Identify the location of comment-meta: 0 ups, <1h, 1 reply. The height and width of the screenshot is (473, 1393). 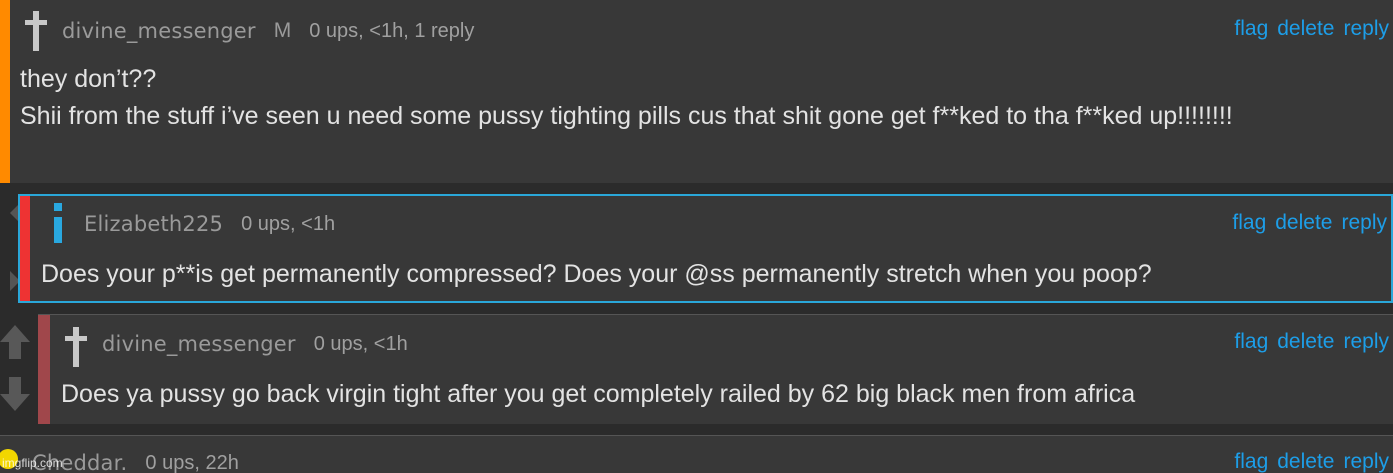
(392, 30).